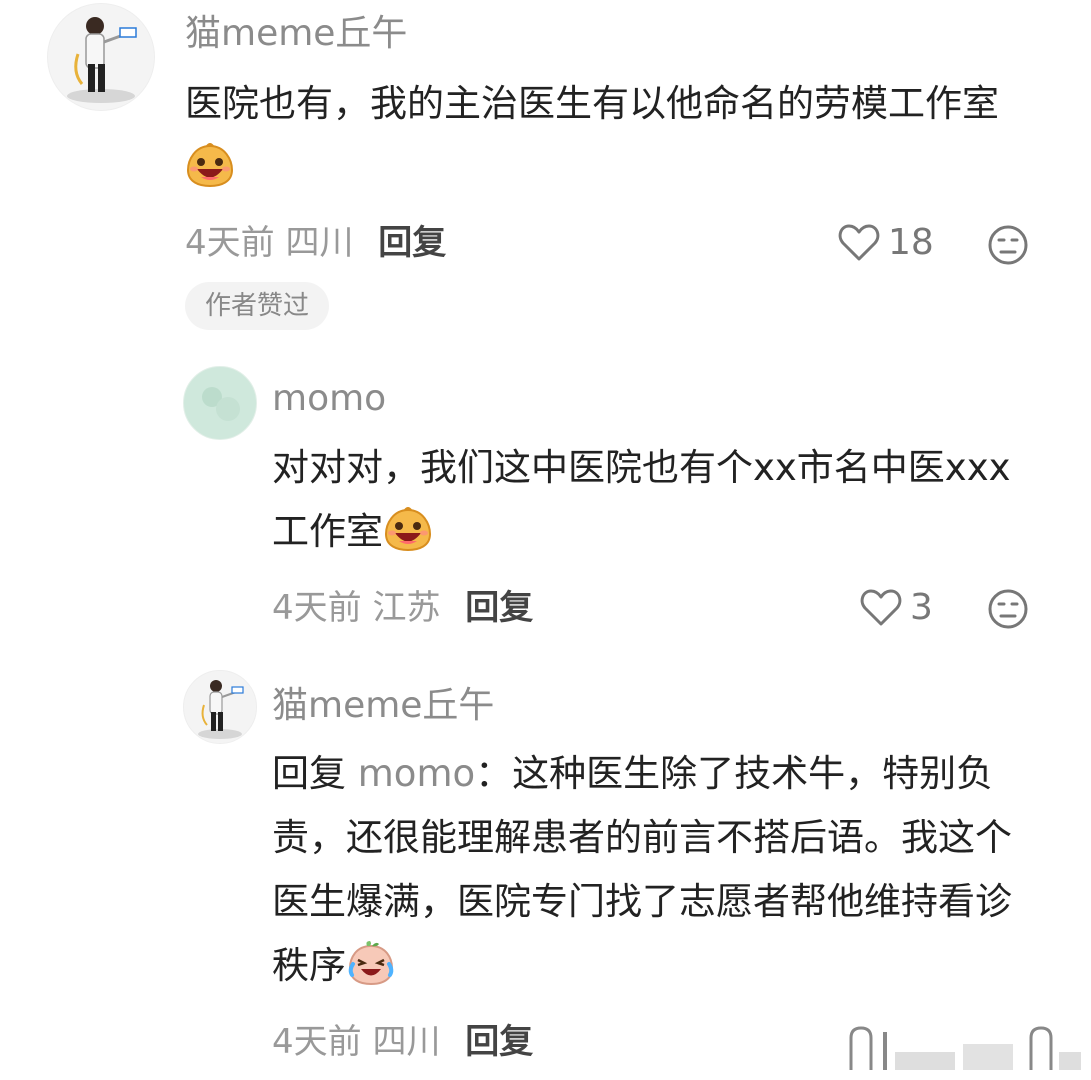 The image size is (1091, 1080). What do you see at coordinates (911, 242) in the screenshot?
I see `like-count: 18` at bounding box center [911, 242].